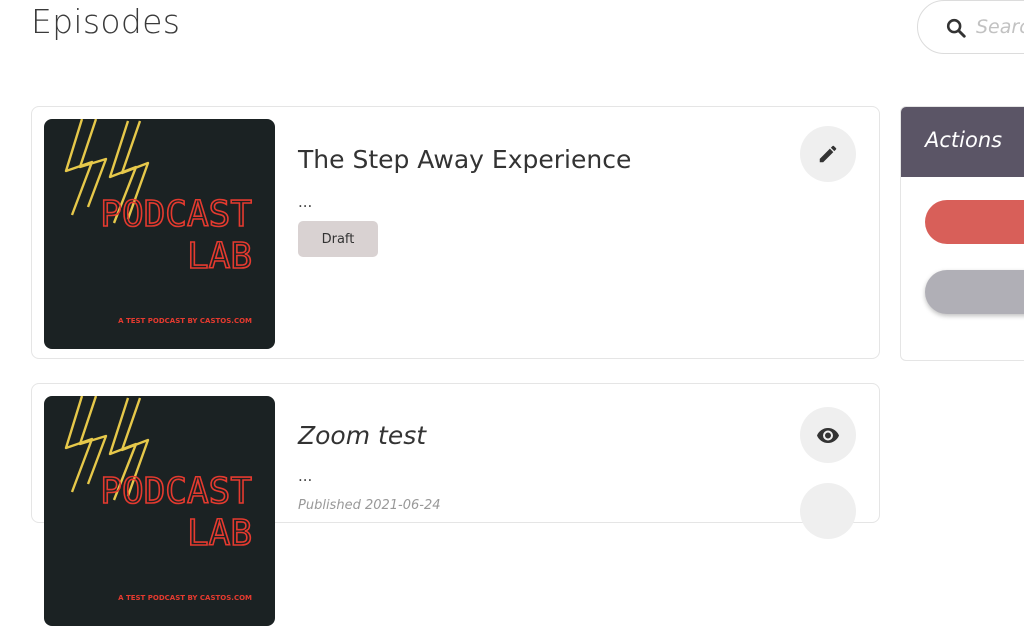  I want to click on search-input: Search, so click(1000, 27).